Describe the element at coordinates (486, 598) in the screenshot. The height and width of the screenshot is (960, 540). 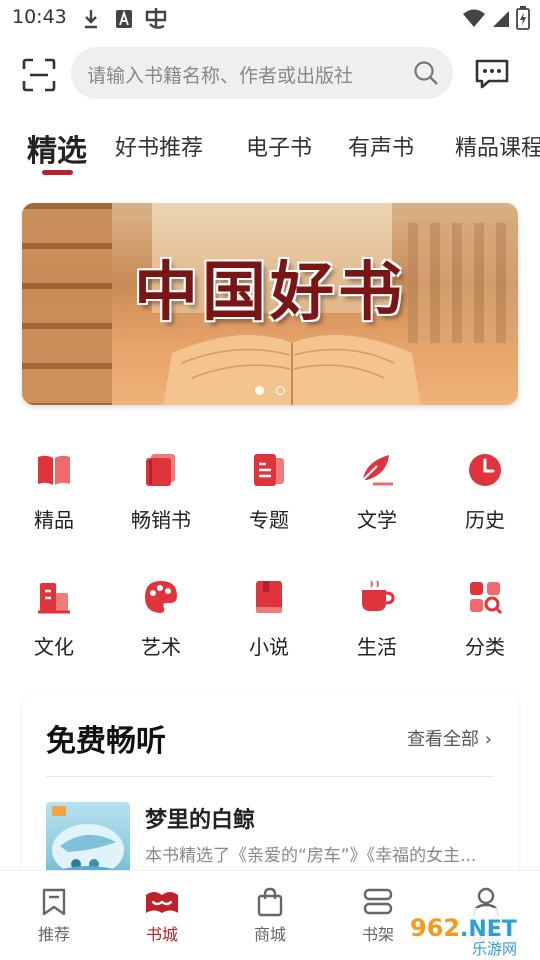
I see `grid-search-icon` at that location.